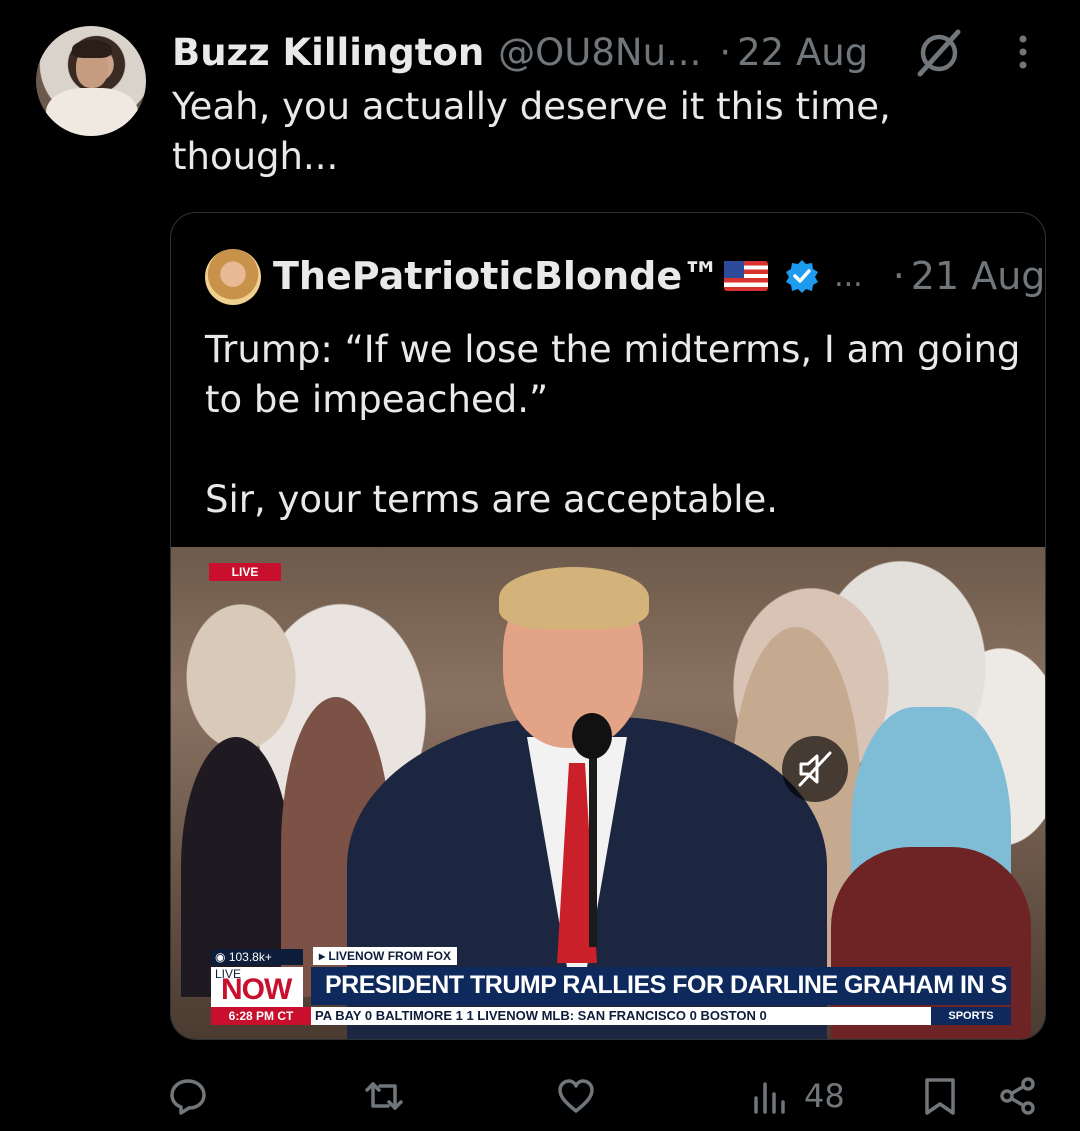 The image size is (1080, 1131). What do you see at coordinates (797, 1096) in the screenshot?
I see `views-button: 48` at bounding box center [797, 1096].